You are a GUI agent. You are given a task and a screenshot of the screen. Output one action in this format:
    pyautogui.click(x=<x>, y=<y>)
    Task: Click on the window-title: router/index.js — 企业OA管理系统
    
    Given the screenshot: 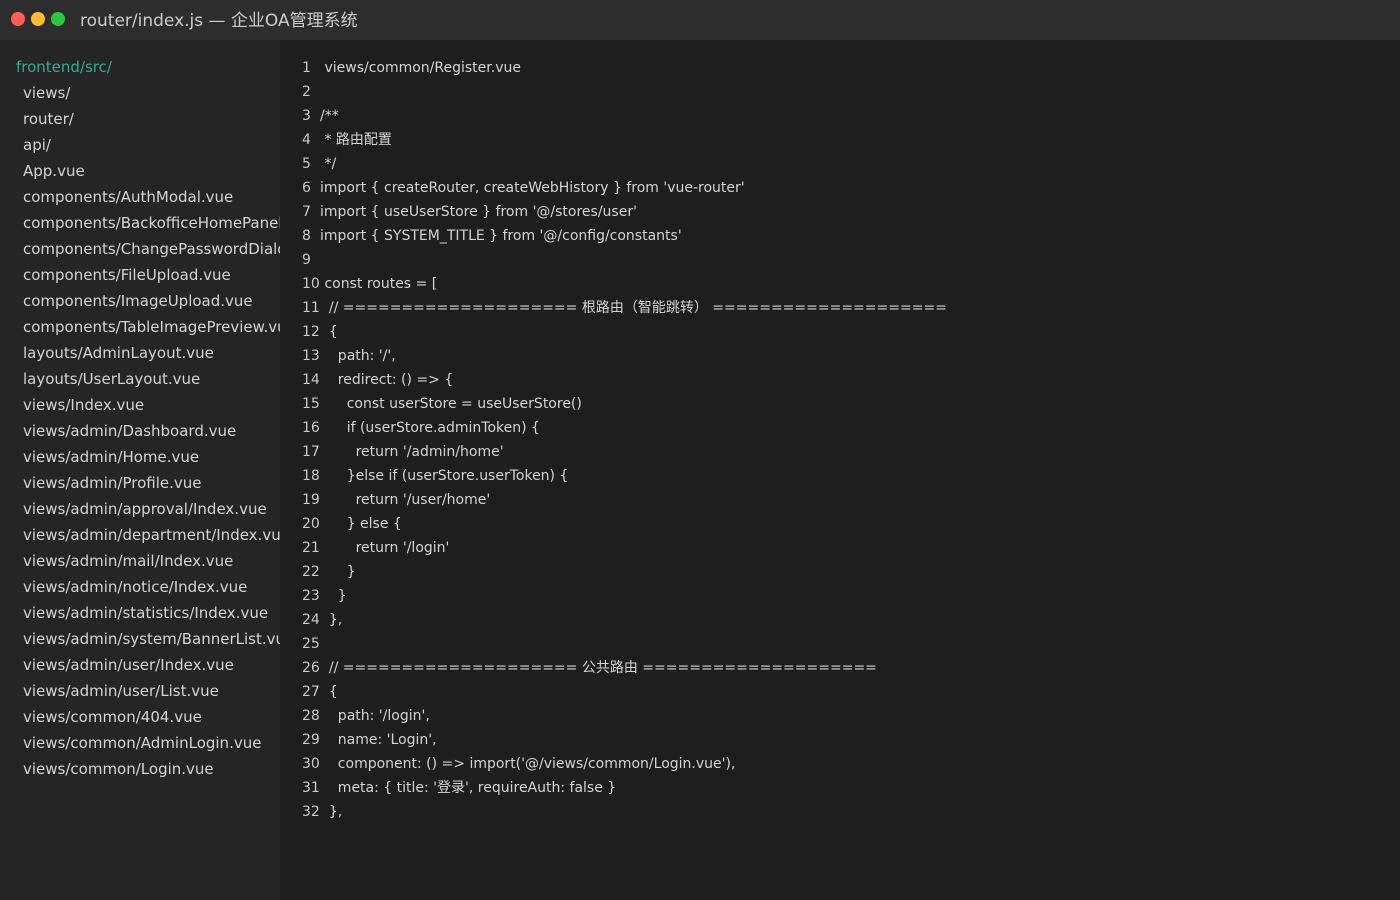 What is the action you would take?
    pyautogui.click(x=219, y=21)
    